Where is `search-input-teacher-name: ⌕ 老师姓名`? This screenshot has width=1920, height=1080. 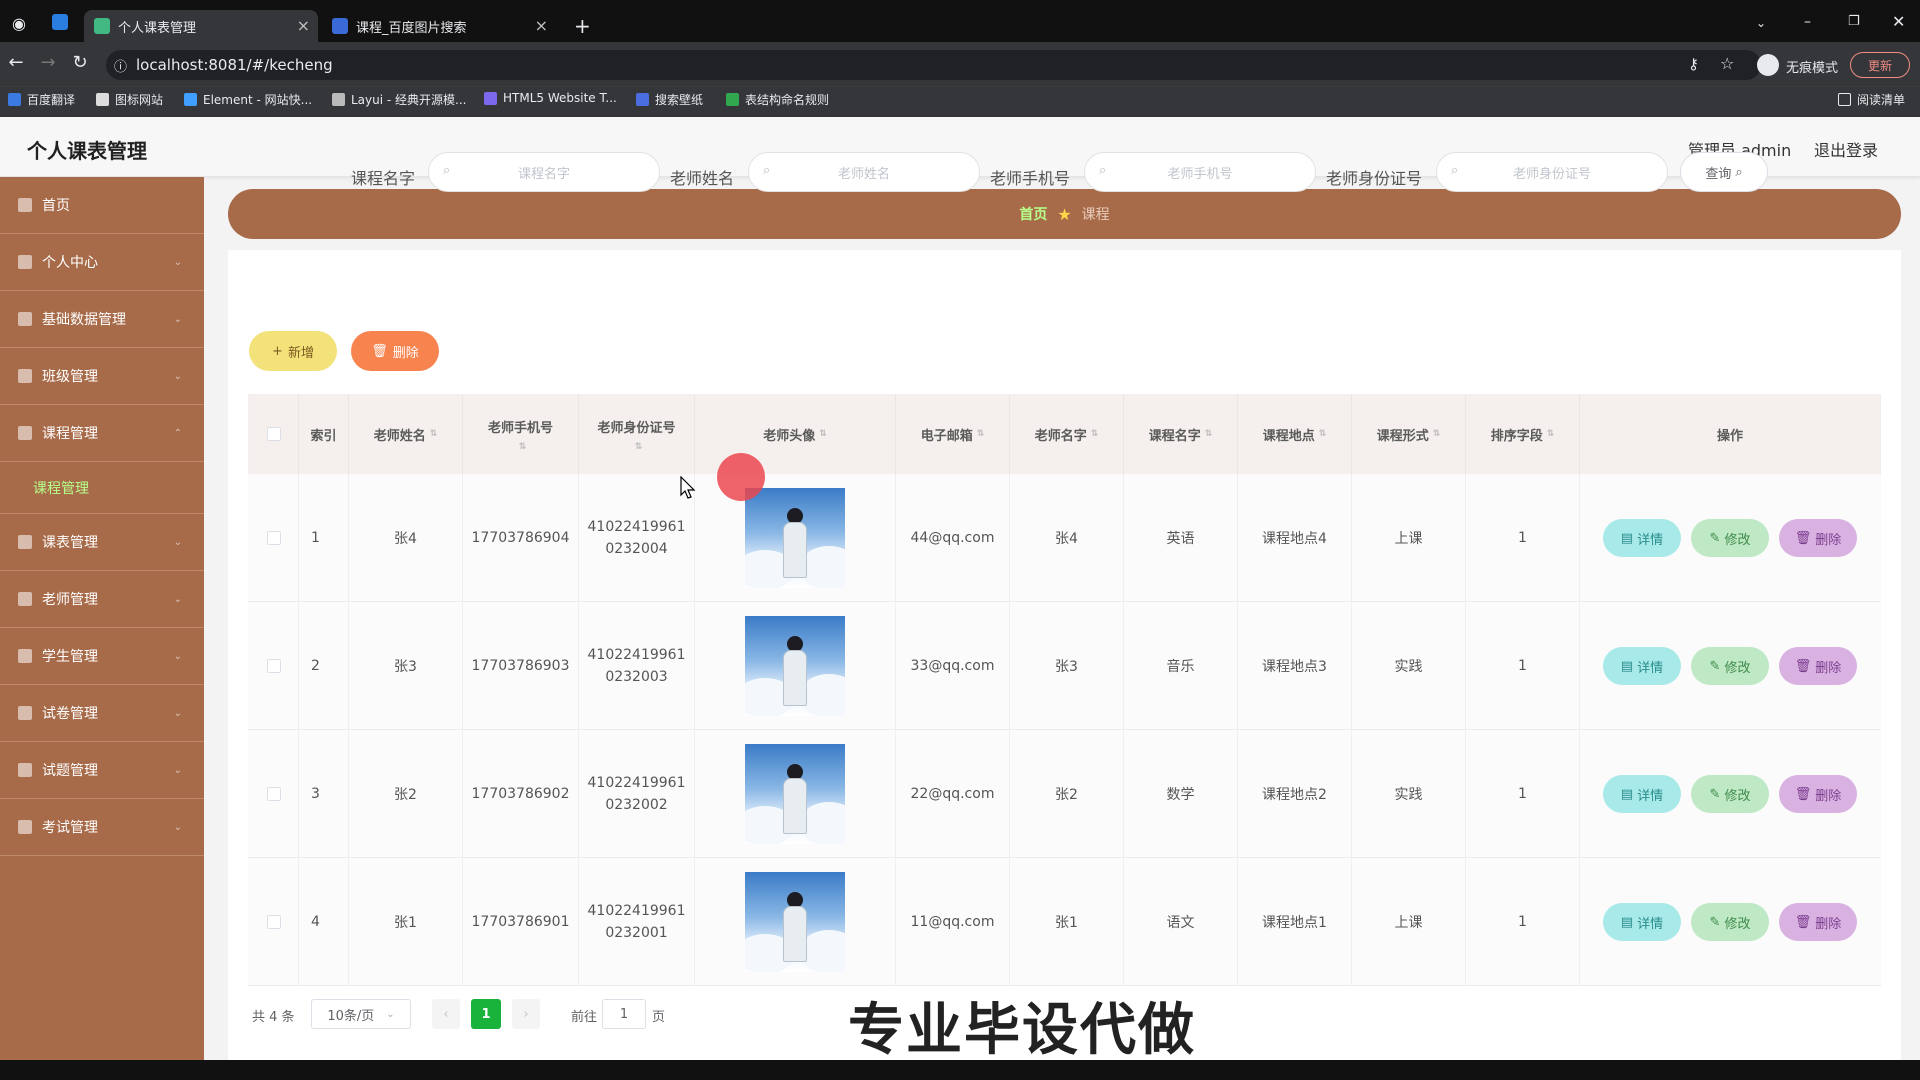 search-input-teacher-name: ⌕ 老师姓名 is located at coordinates (864, 172).